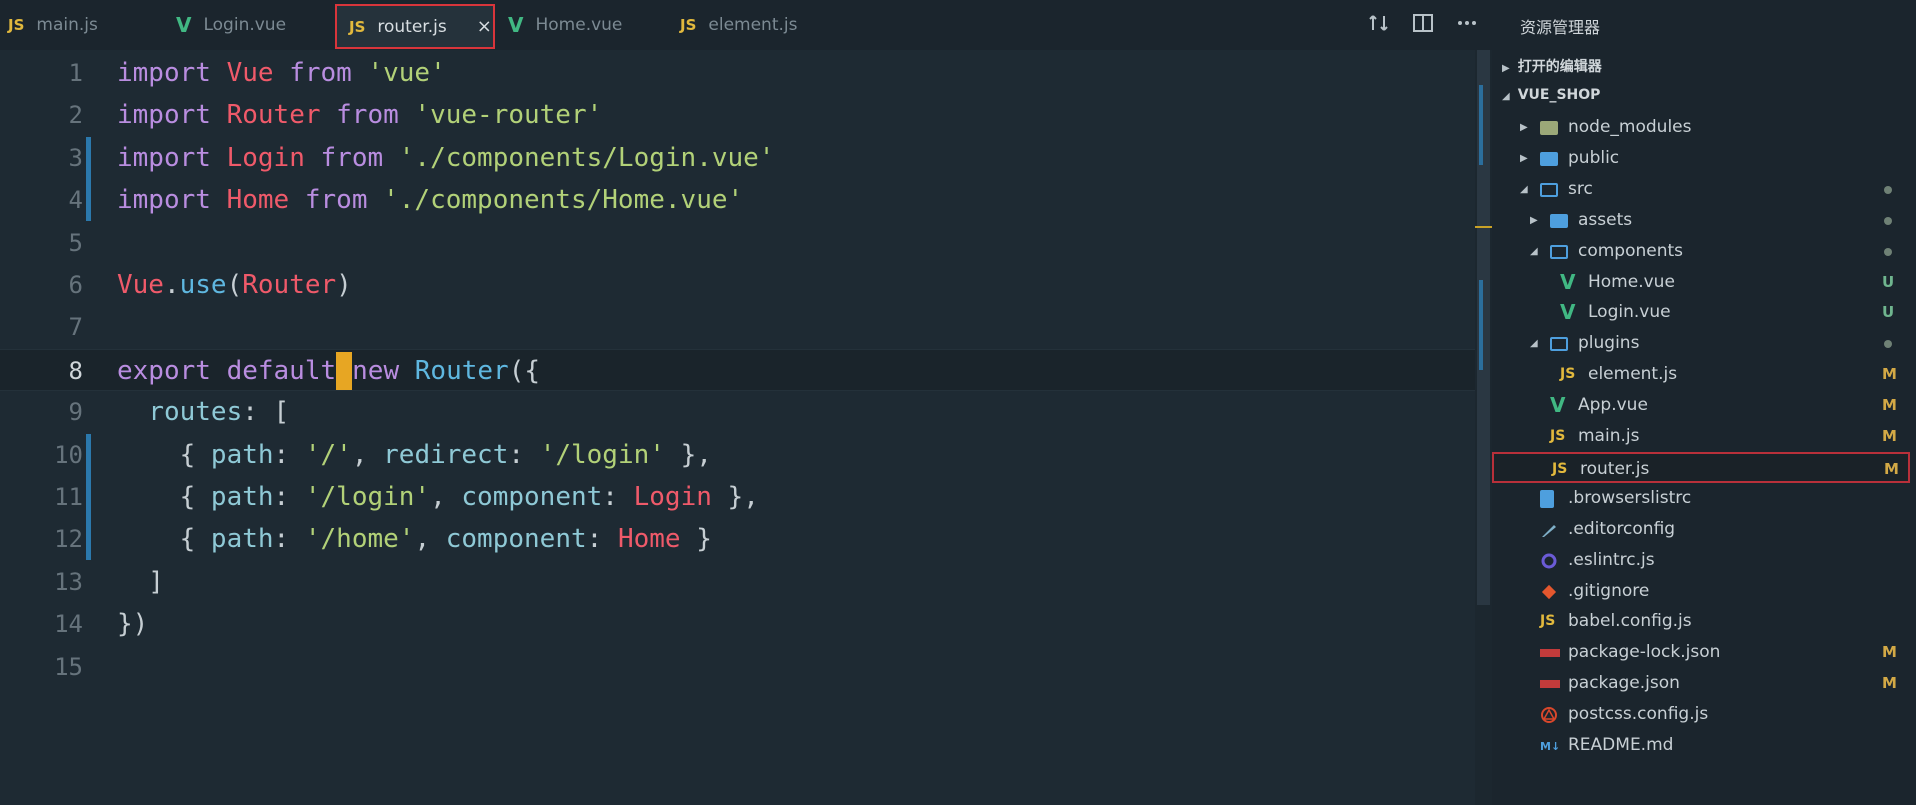  Describe the element at coordinates (1701, 652) in the screenshot. I see `tree-item-package-lock-json: package-lock.json M` at that location.